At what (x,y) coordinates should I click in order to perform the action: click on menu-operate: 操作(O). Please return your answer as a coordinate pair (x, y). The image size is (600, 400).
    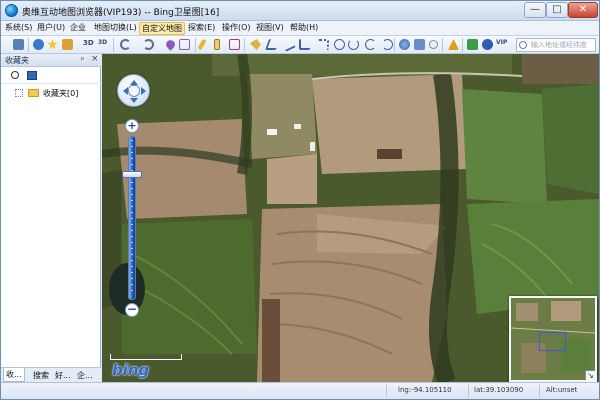
    Looking at the image, I should click on (236, 28).